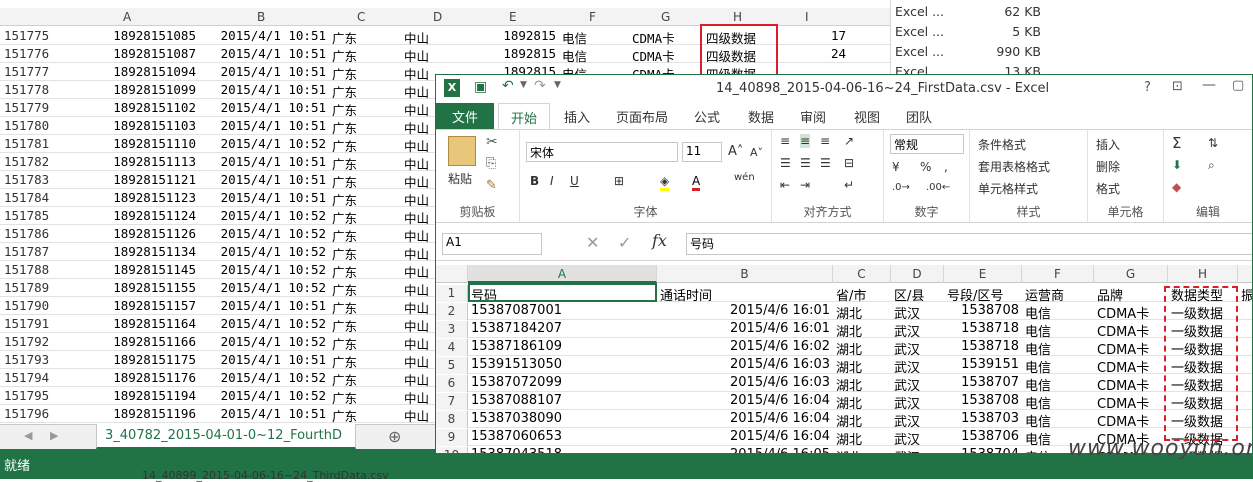 This screenshot has width=1253, height=482. Describe the element at coordinates (785, 163) in the screenshot. I see `align-left-icon: ☰` at that location.